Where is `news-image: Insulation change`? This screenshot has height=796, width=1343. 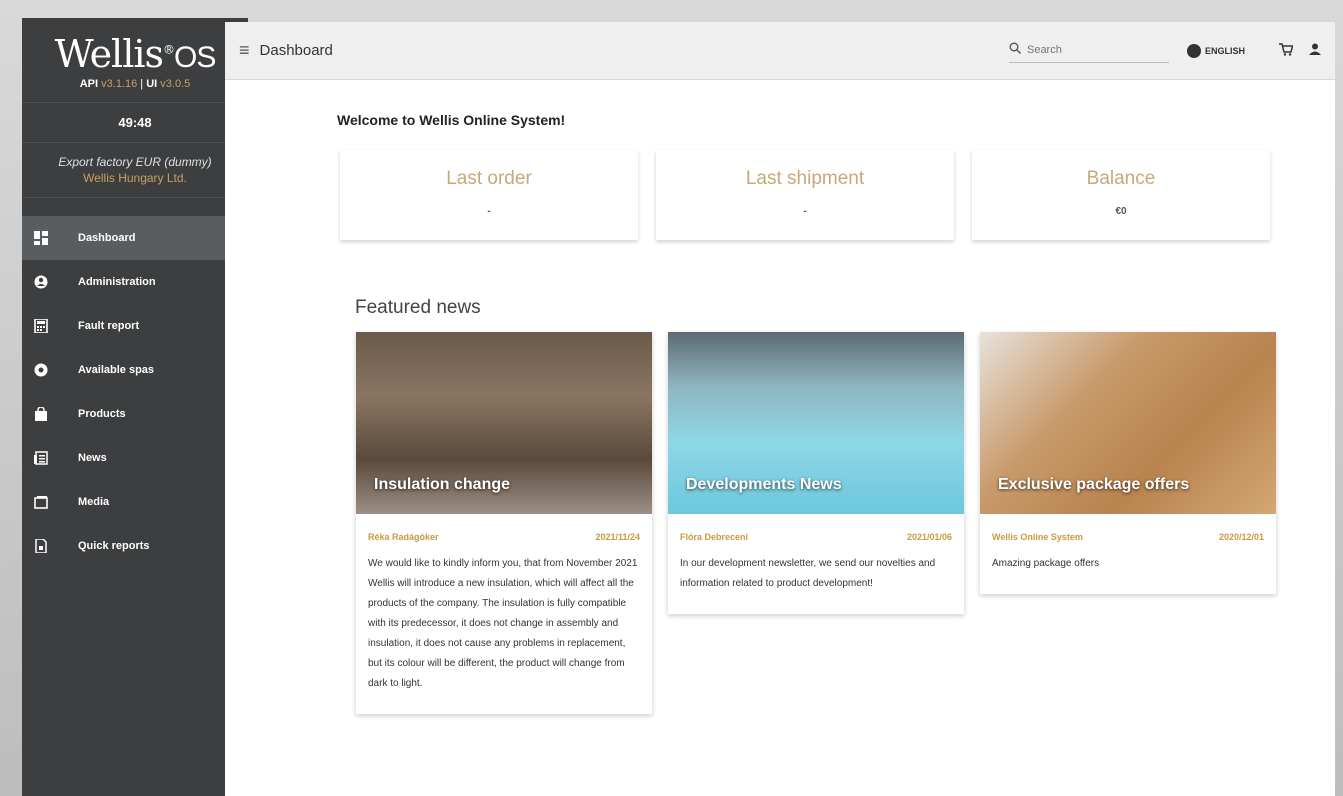
news-image: Insulation change is located at coordinates (504, 423).